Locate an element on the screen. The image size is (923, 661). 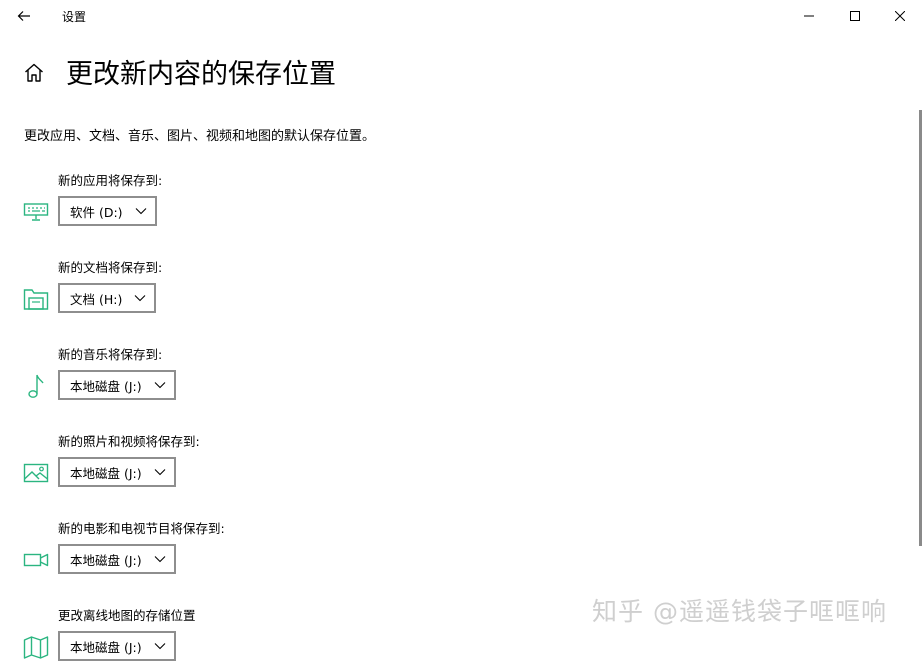
folder-icon is located at coordinates (36, 299).